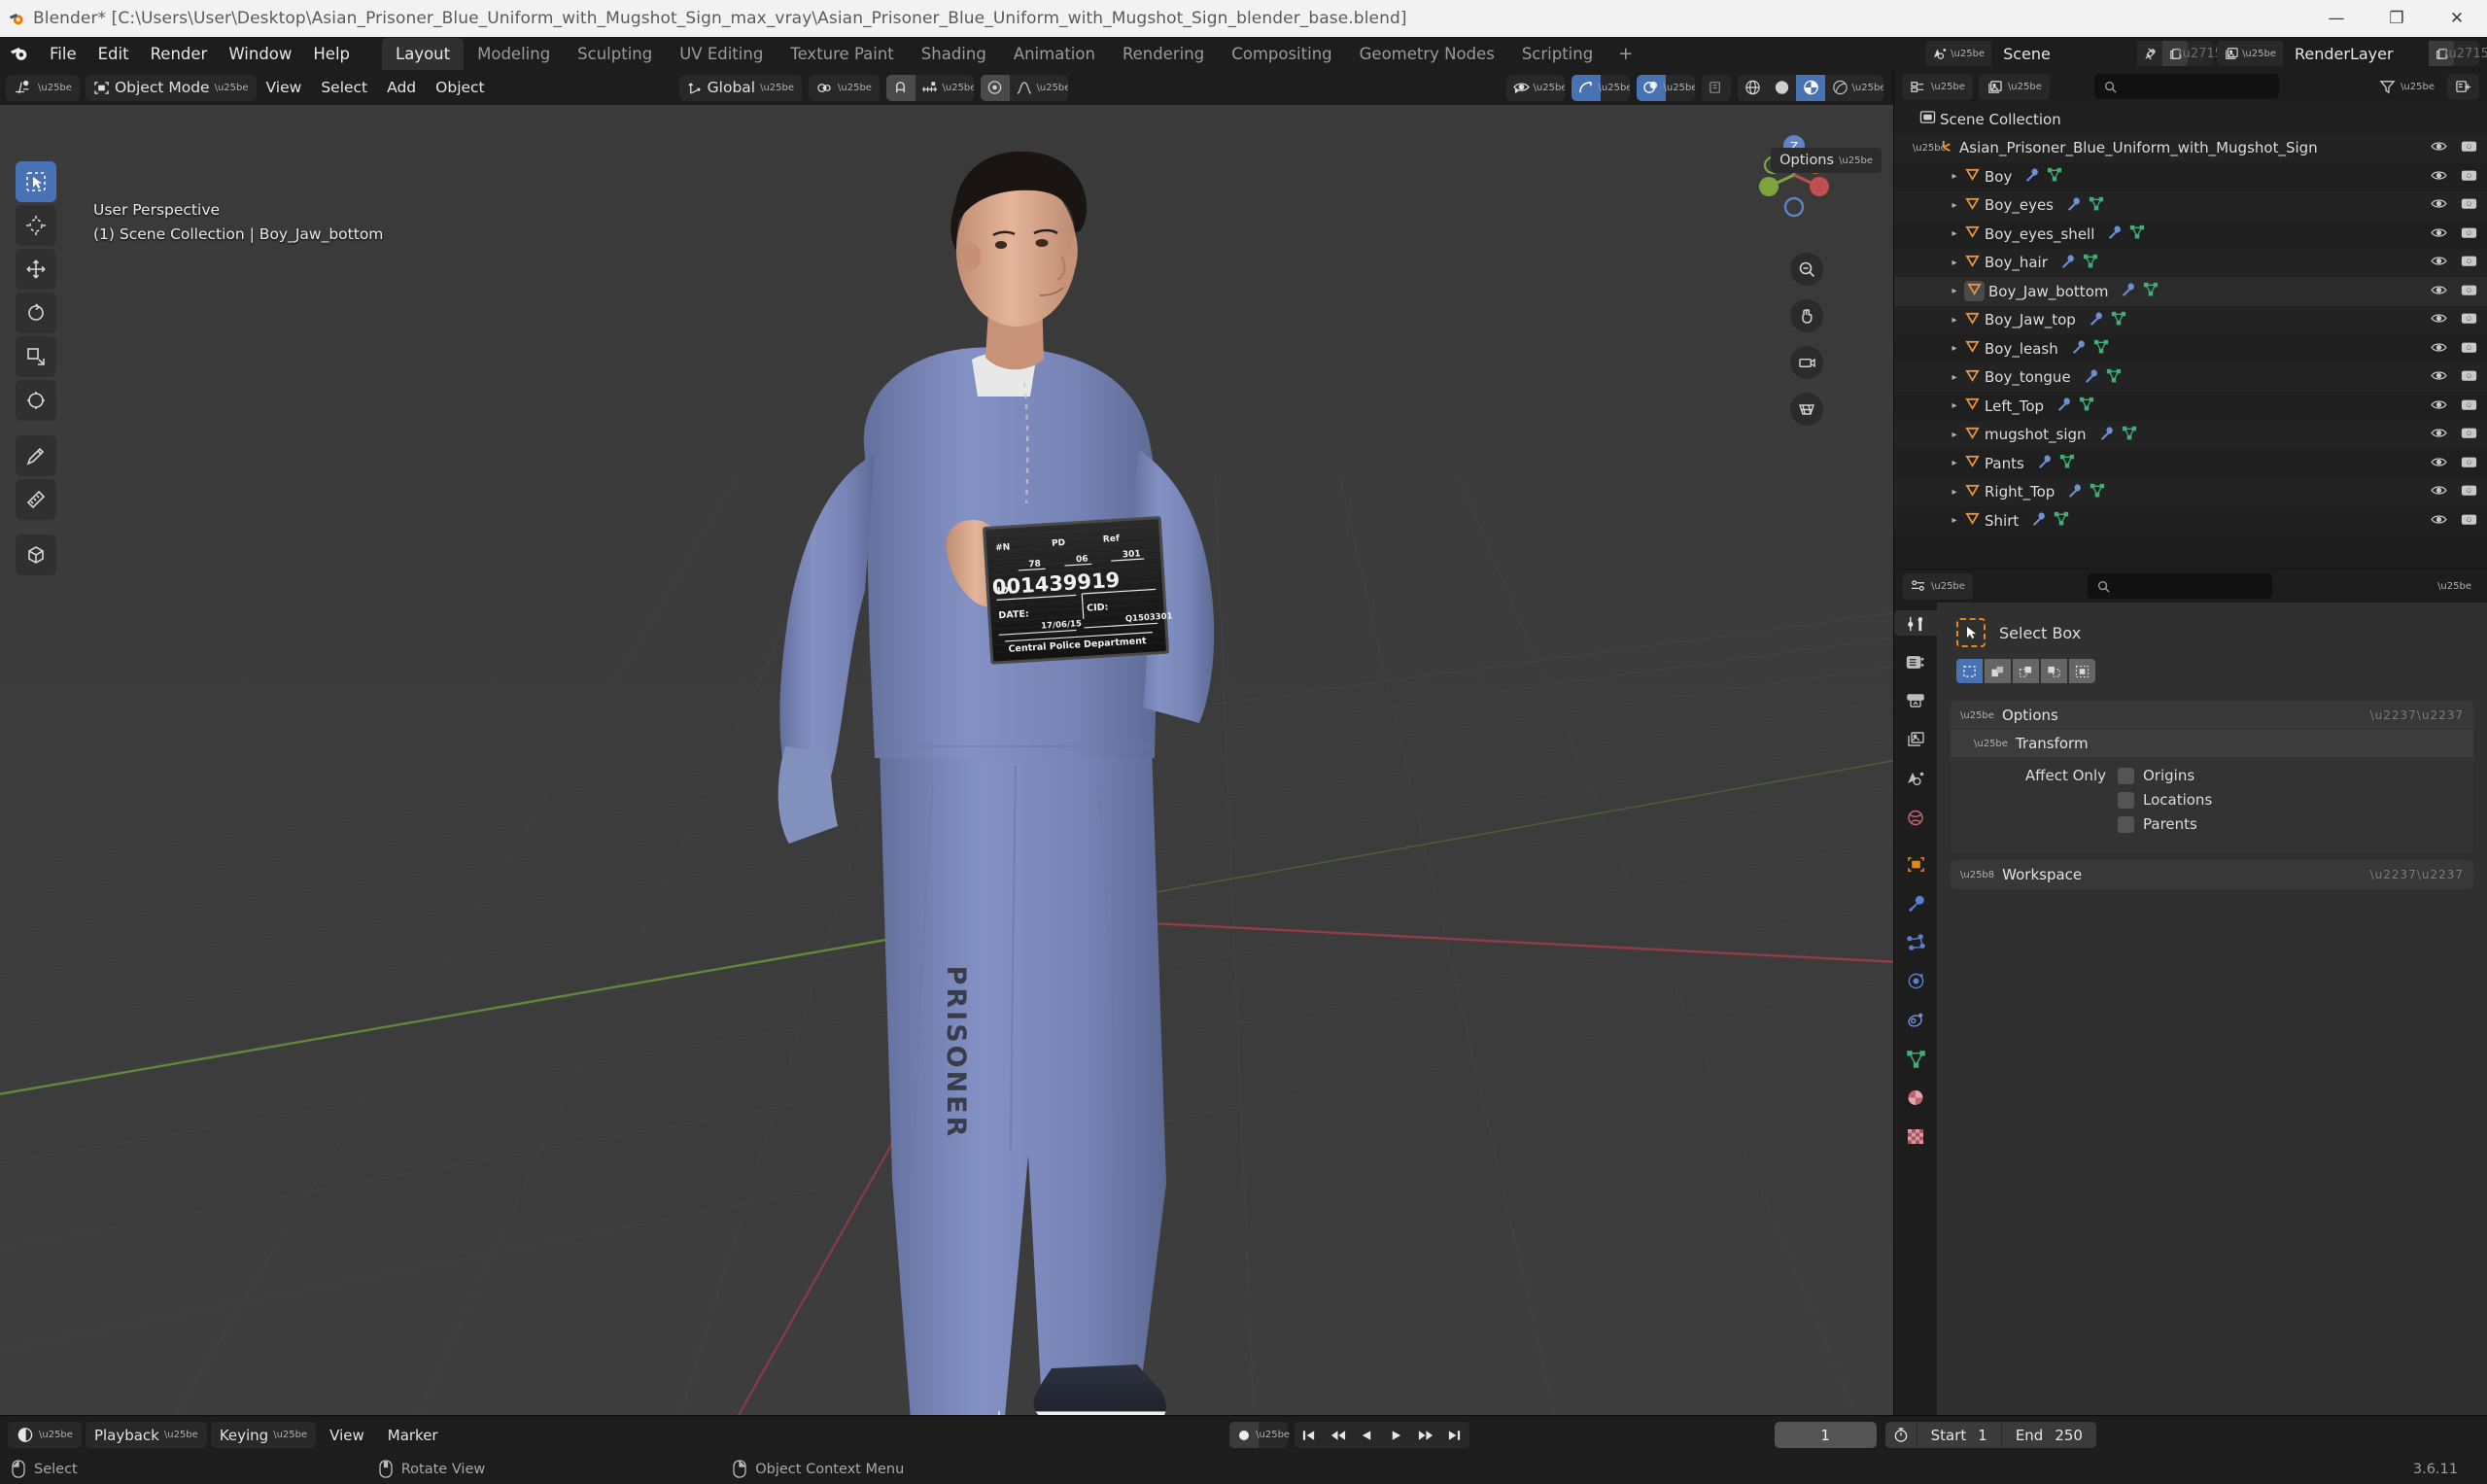 The height and width of the screenshot is (1484, 2487). Describe the element at coordinates (930, 87) in the screenshot. I see `snap-target-icon` at that location.